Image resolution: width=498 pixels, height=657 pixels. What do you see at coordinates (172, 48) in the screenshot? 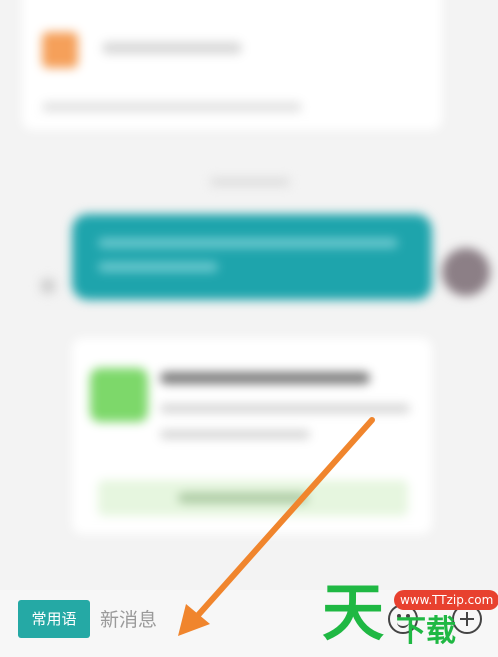
I see `service-title-blurred` at bounding box center [172, 48].